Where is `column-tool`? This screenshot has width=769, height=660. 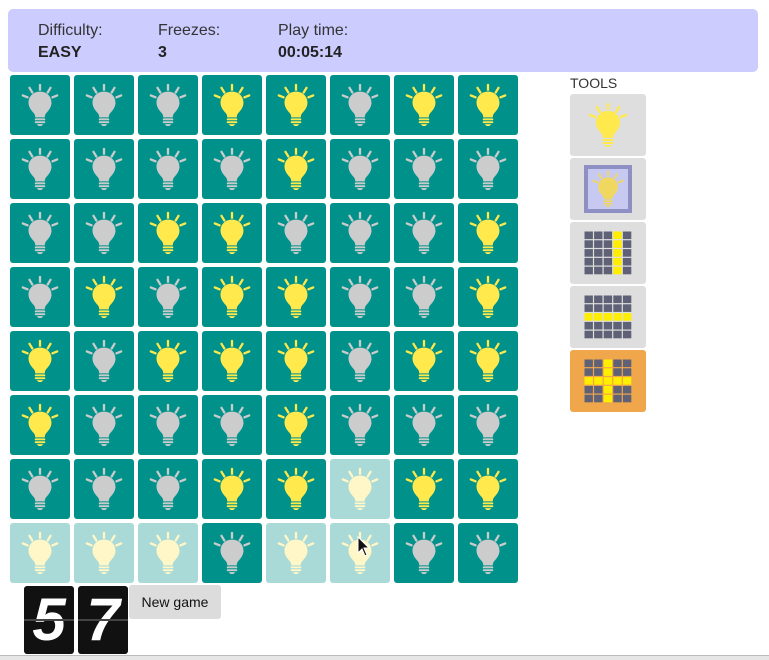 column-tool is located at coordinates (608, 253).